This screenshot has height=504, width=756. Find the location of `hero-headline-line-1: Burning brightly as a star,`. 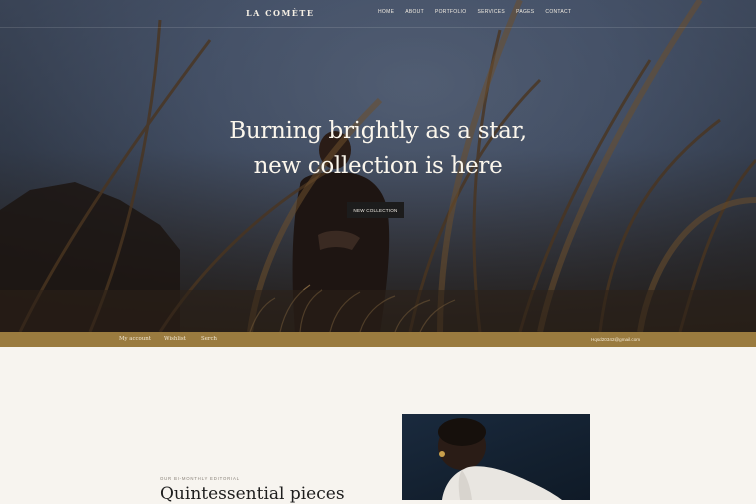

hero-headline-line-1: Burning brightly as a star, is located at coordinates (378, 131).